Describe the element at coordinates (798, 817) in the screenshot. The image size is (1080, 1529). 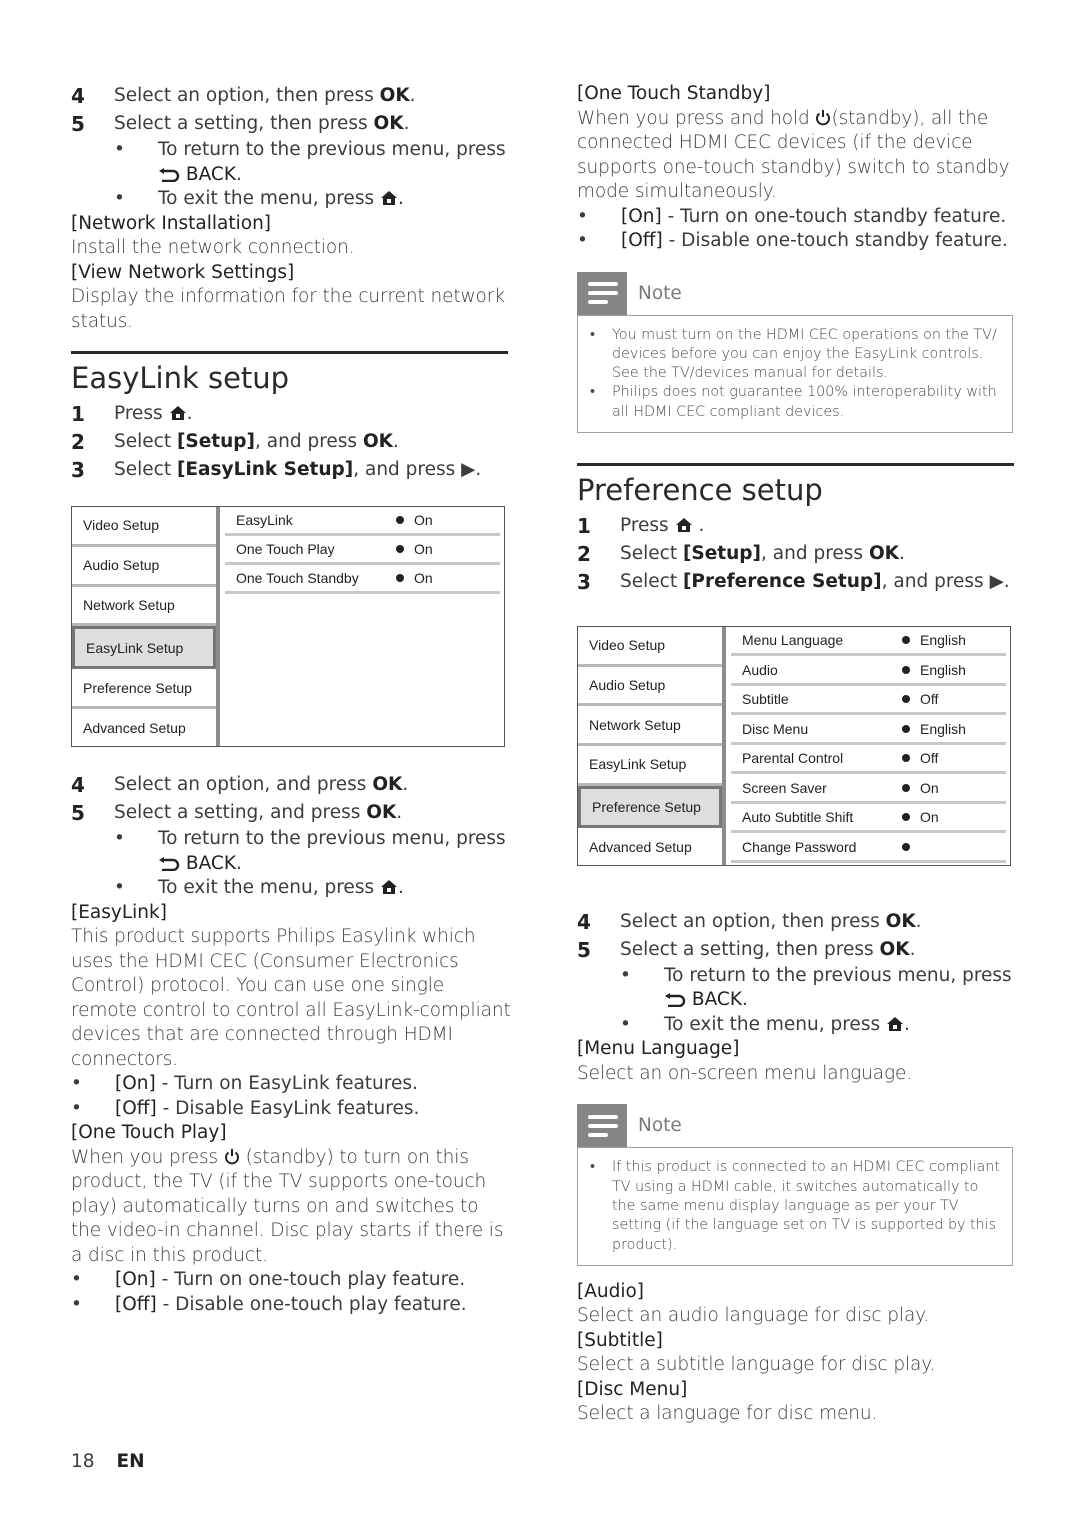
I see `option-label: Auto Subtitle Shift` at that location.